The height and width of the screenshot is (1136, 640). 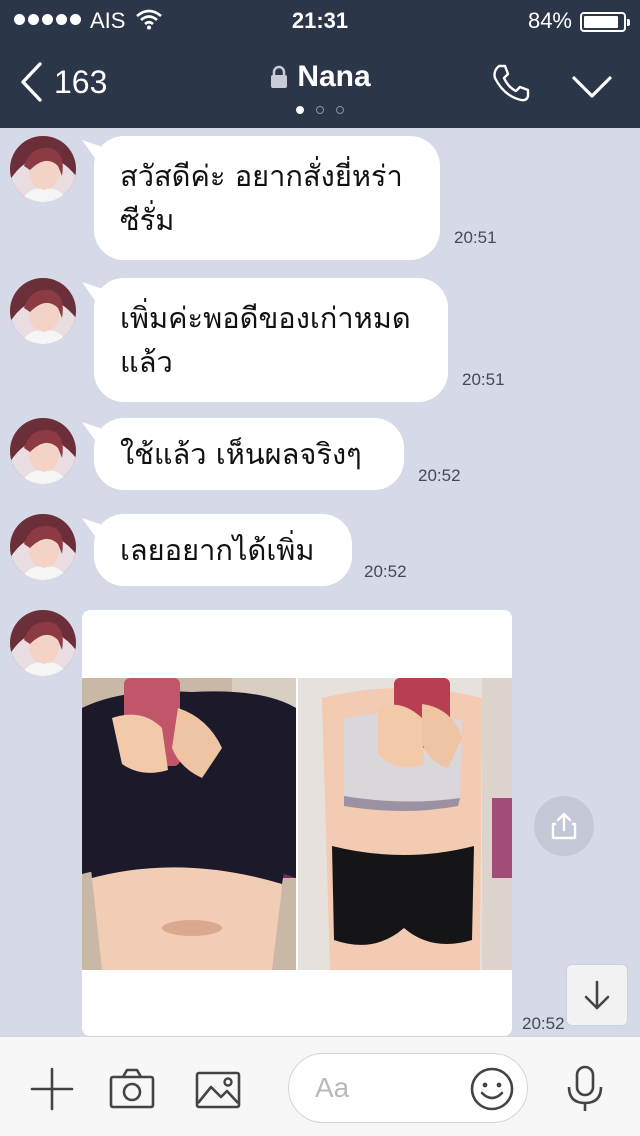 What do you see at coordinates (456, 1024) in the screenshot?
I see `photo-watermark: PhotoGrid` at bounding box center [456, 1024].